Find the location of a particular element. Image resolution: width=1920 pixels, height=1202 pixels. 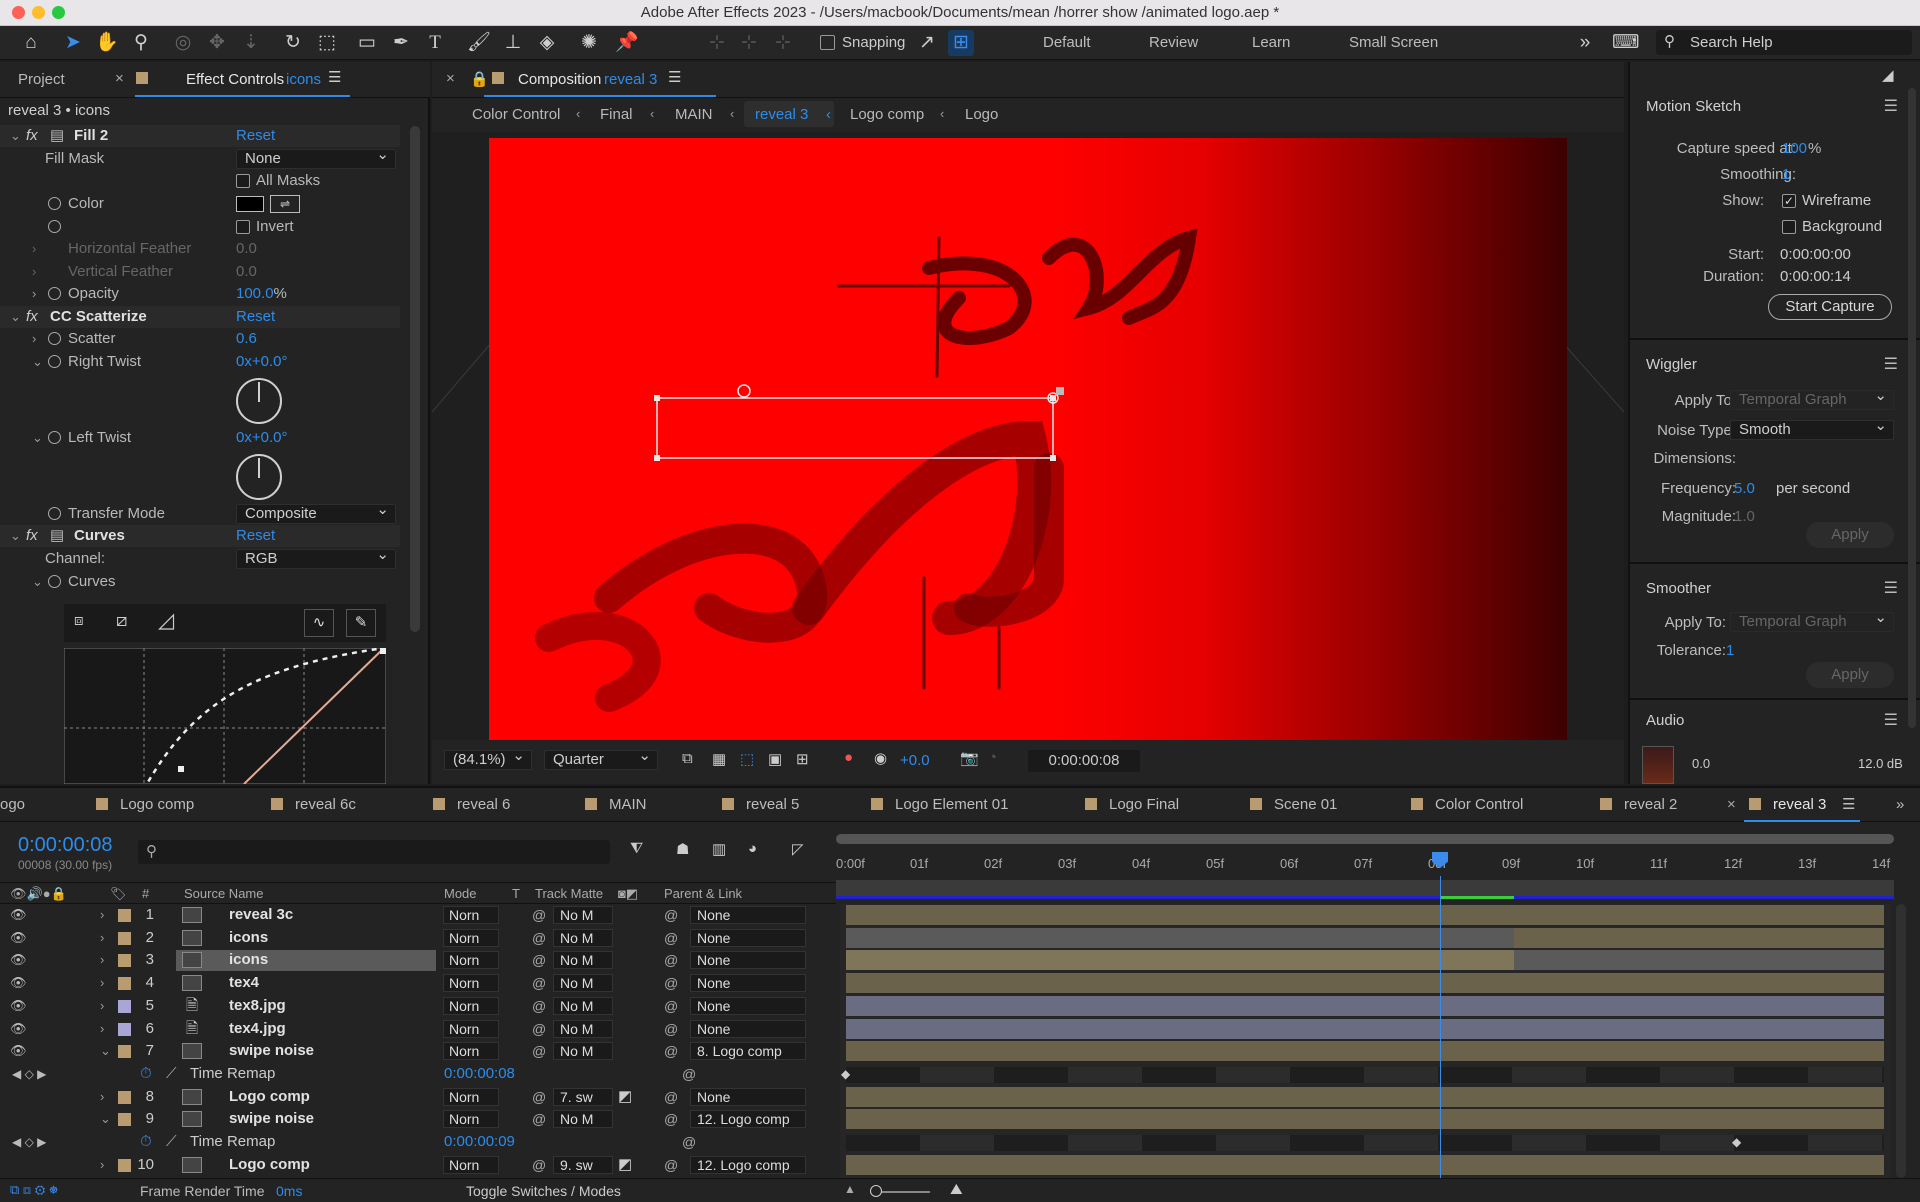

apply-to-dropdown: Temporal Graph is located at coordinates (1812, 398).